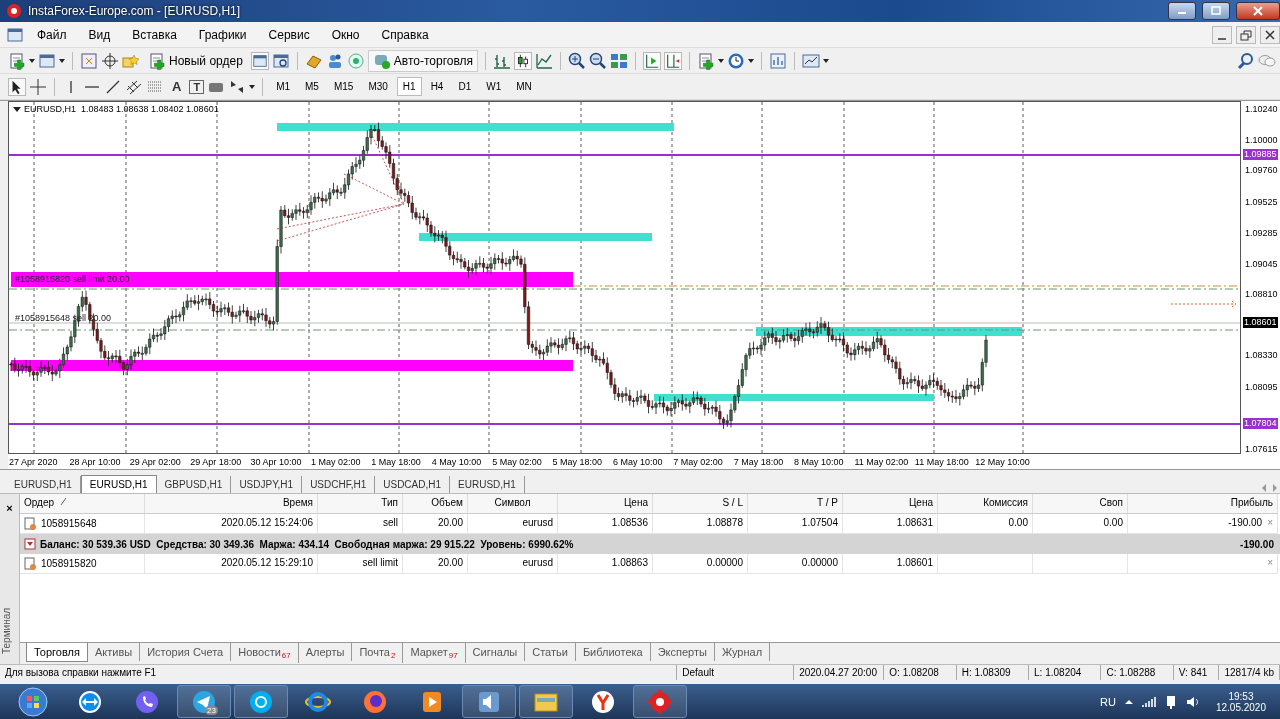 The height and width of the screenshot is (719, 1280). I want to click on price-marker: 1.09885, so click(1260, 154).